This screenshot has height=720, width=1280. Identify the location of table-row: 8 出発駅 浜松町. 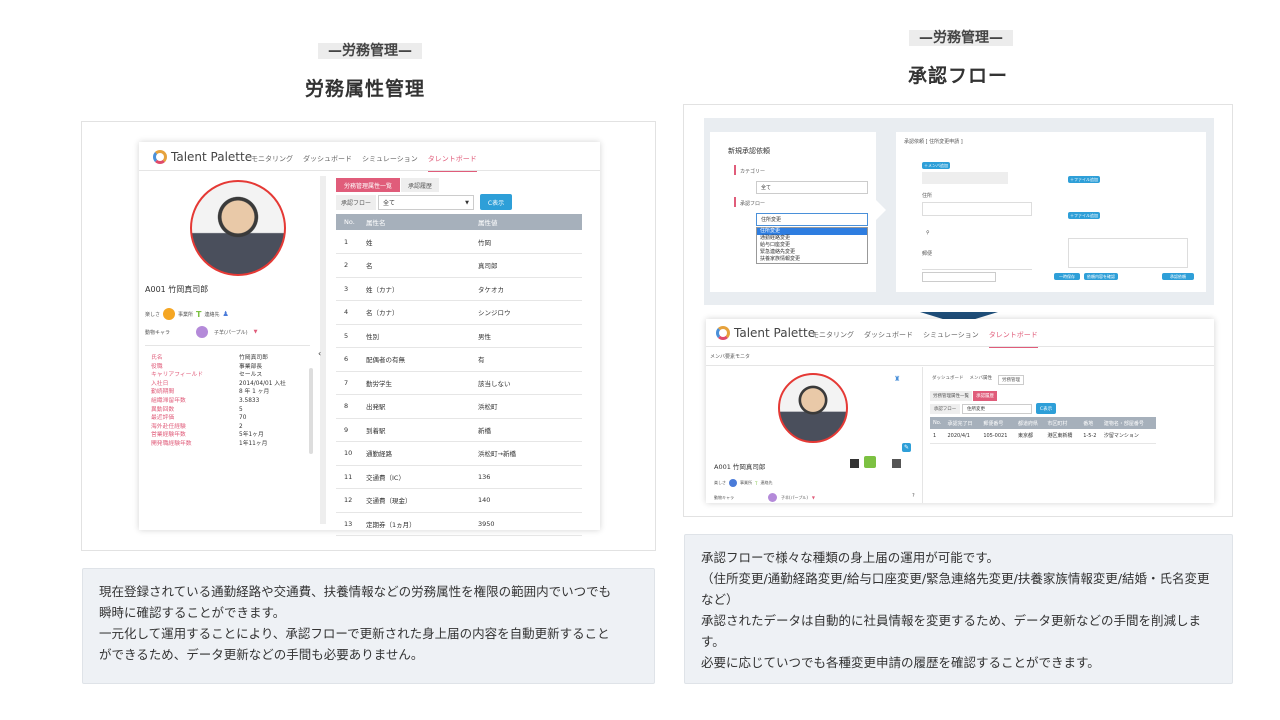
(459, 406).